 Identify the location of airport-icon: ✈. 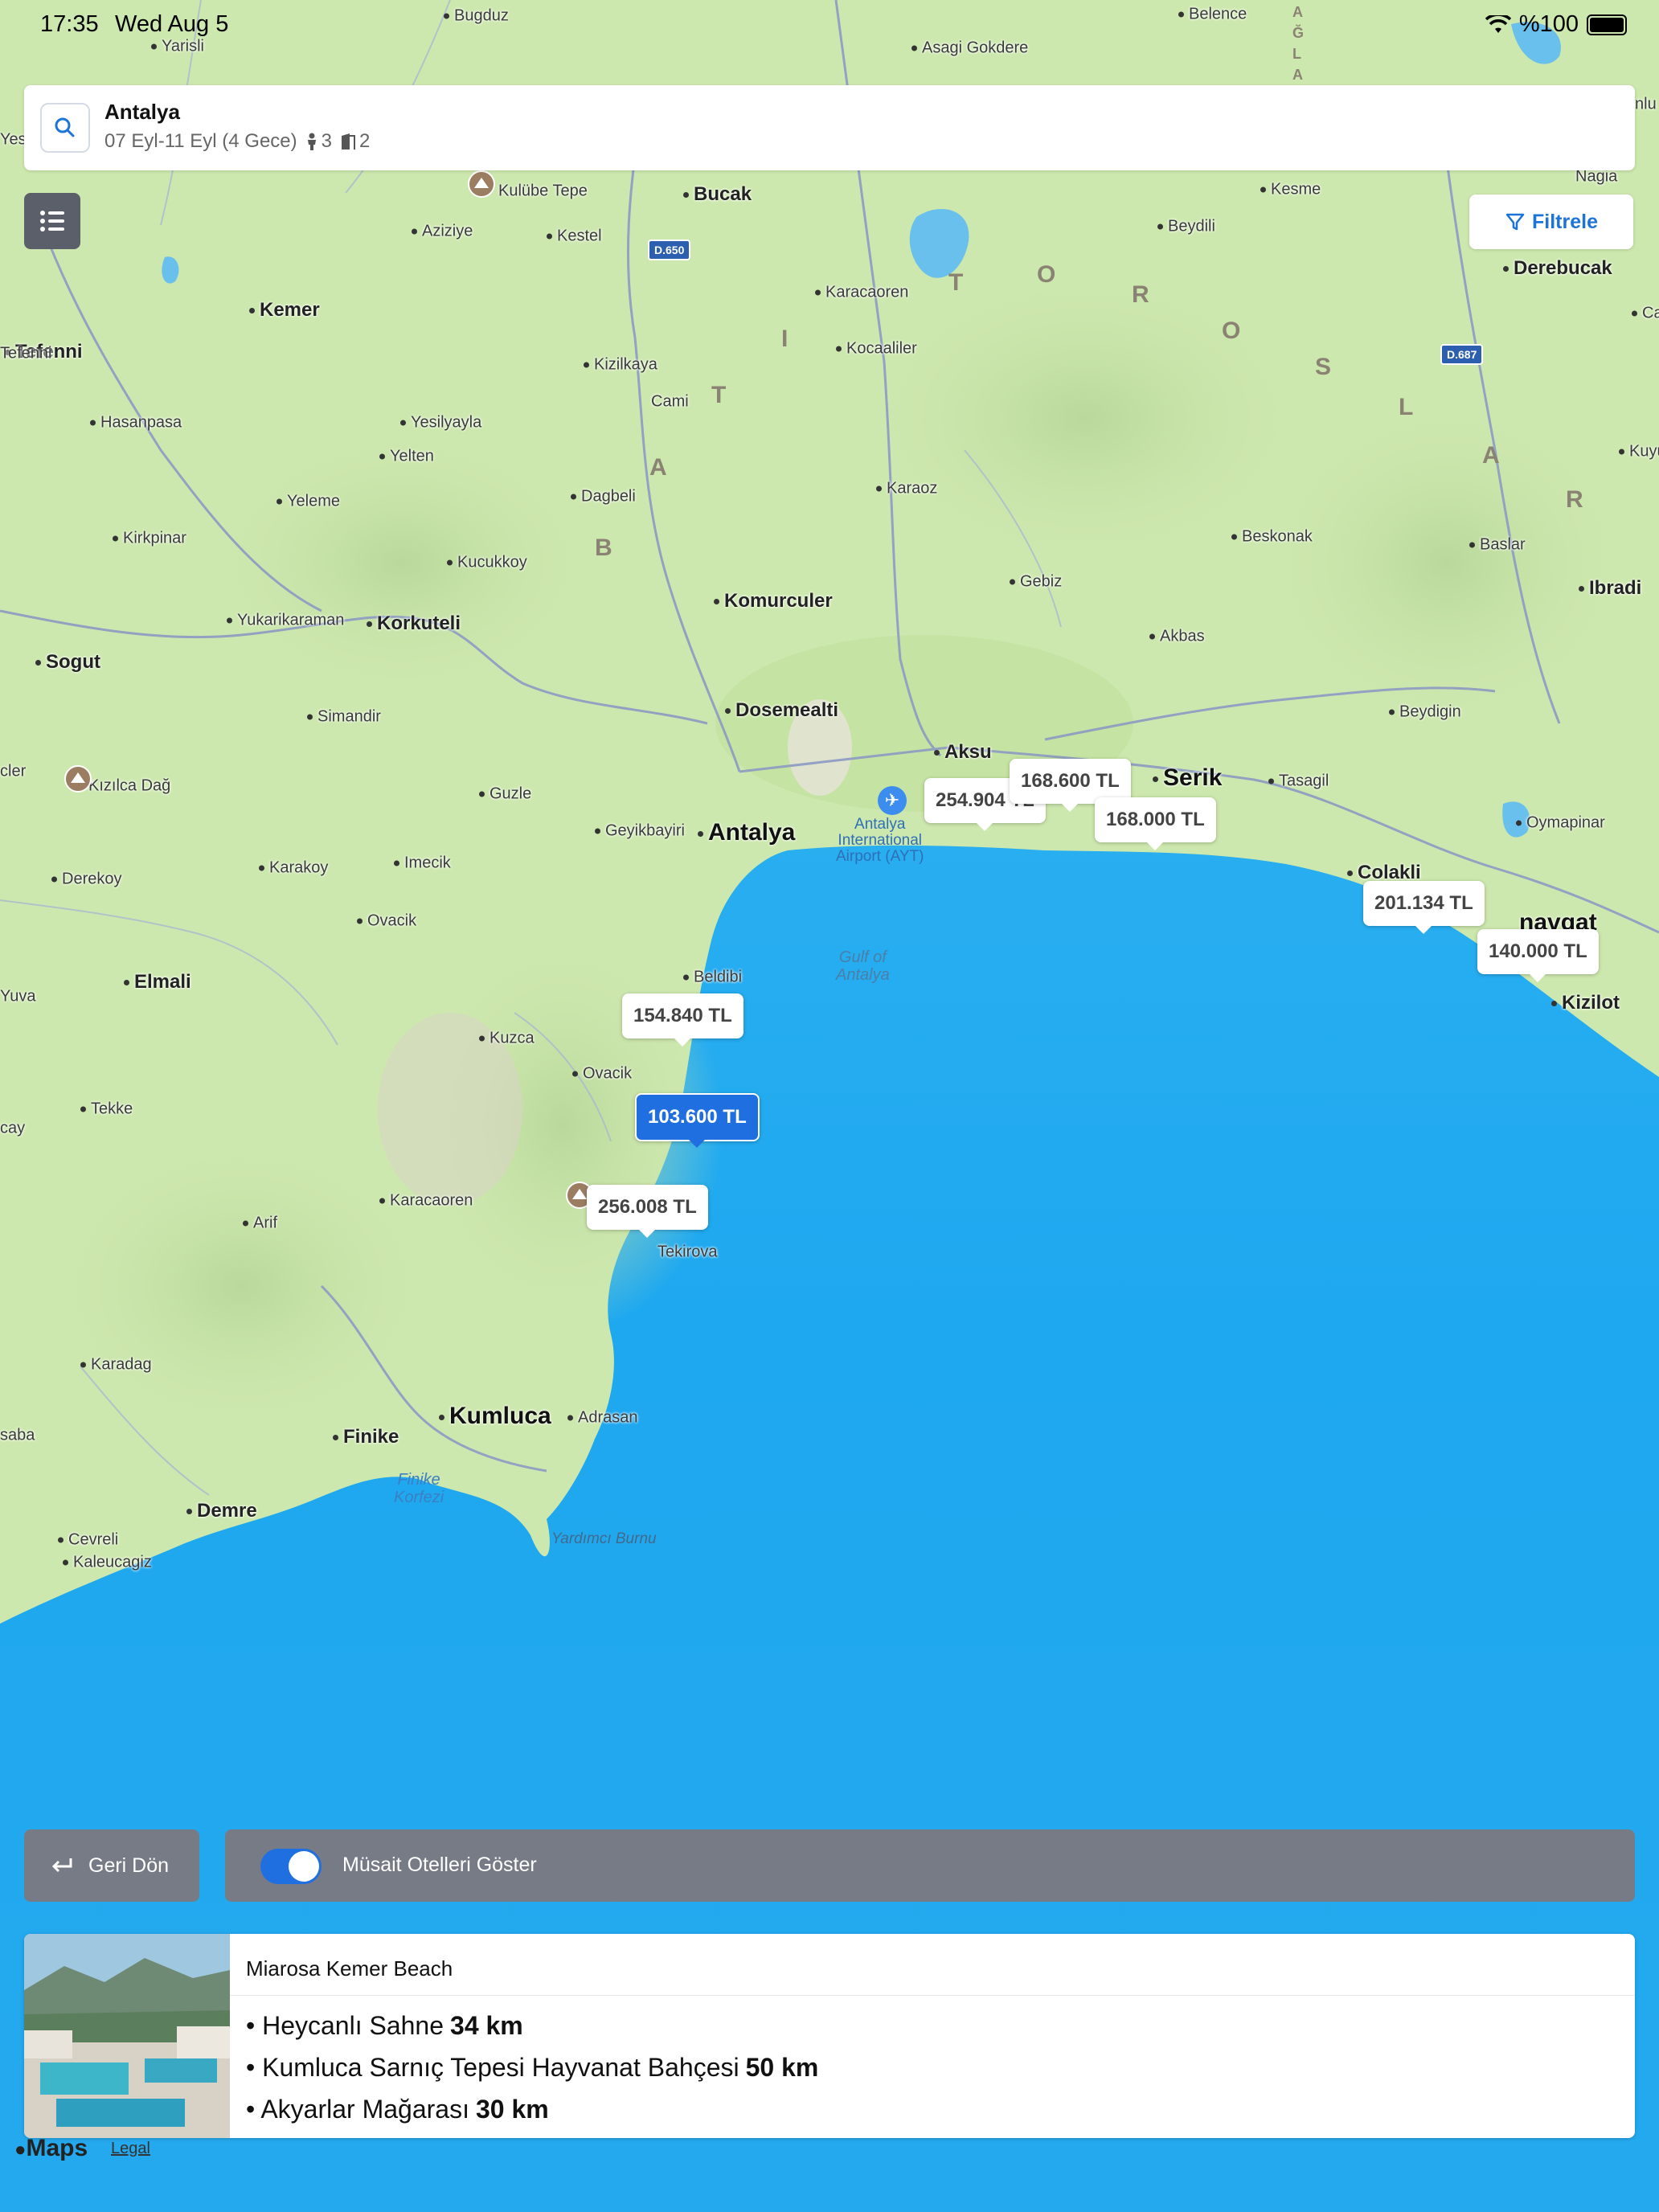
(892, 800).